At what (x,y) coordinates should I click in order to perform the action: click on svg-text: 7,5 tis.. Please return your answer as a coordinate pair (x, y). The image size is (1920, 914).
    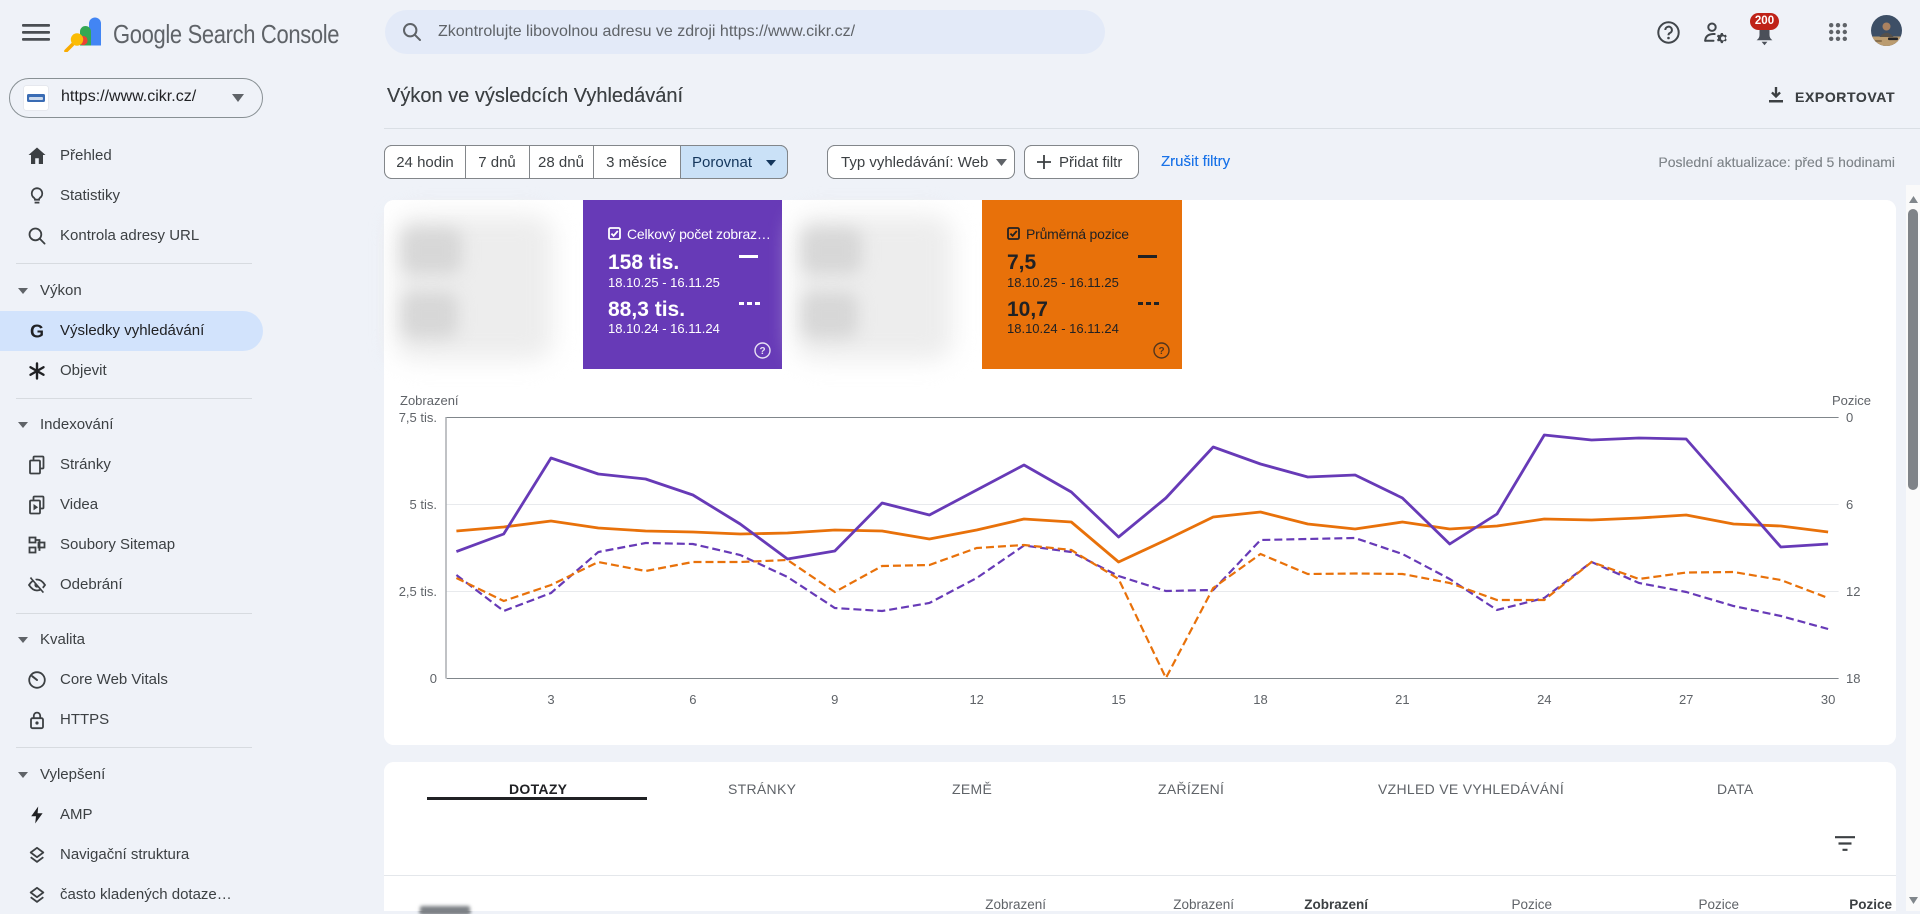
    Looking at the image, I should click on (418, 417).